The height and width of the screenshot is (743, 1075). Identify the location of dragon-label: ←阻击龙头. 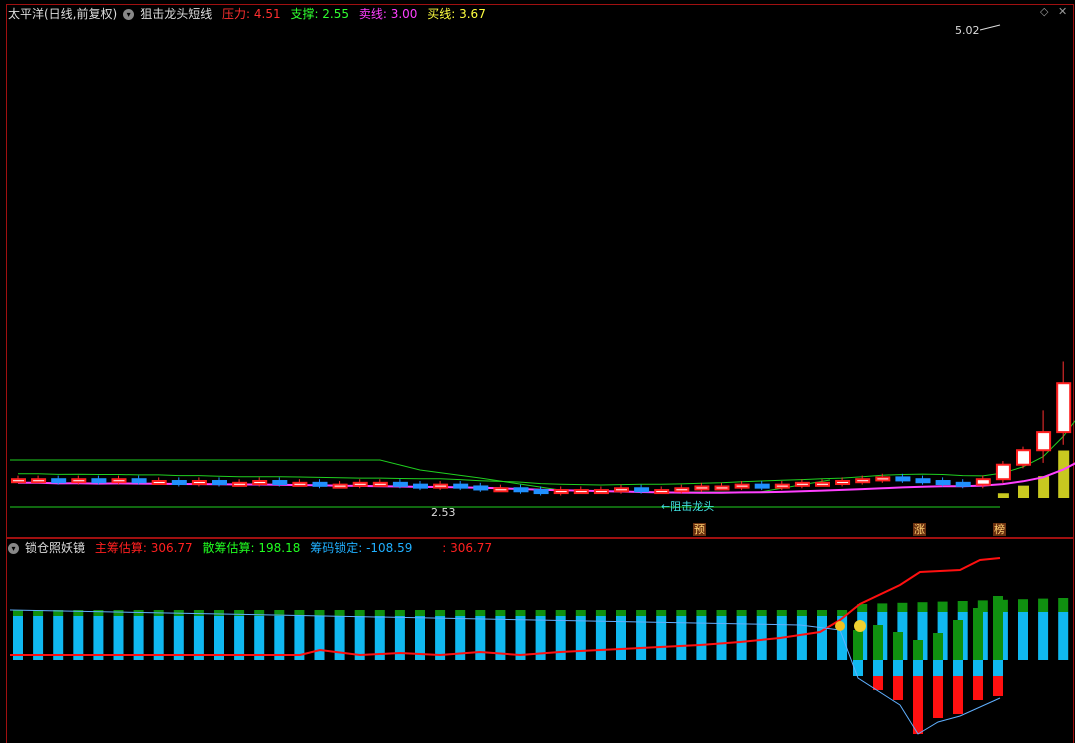
(688, 506).